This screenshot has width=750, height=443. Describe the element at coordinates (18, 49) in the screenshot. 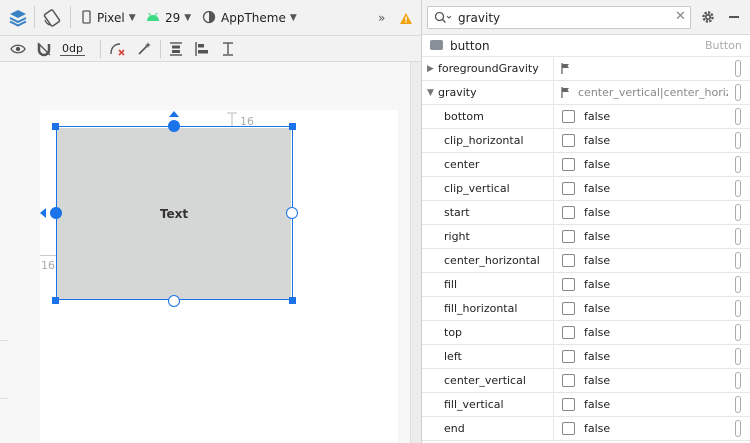

I see `eye-icon` at that location.